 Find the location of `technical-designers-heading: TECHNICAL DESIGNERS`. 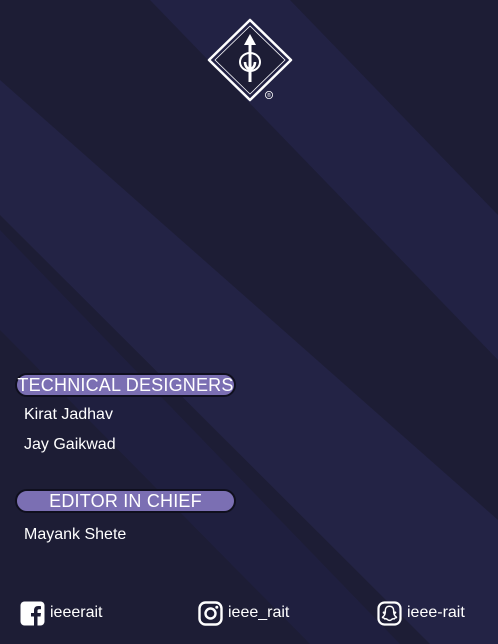

technical-designers-heading: TECHNICAL DESIGNERS is located at coordinates (125, 385).